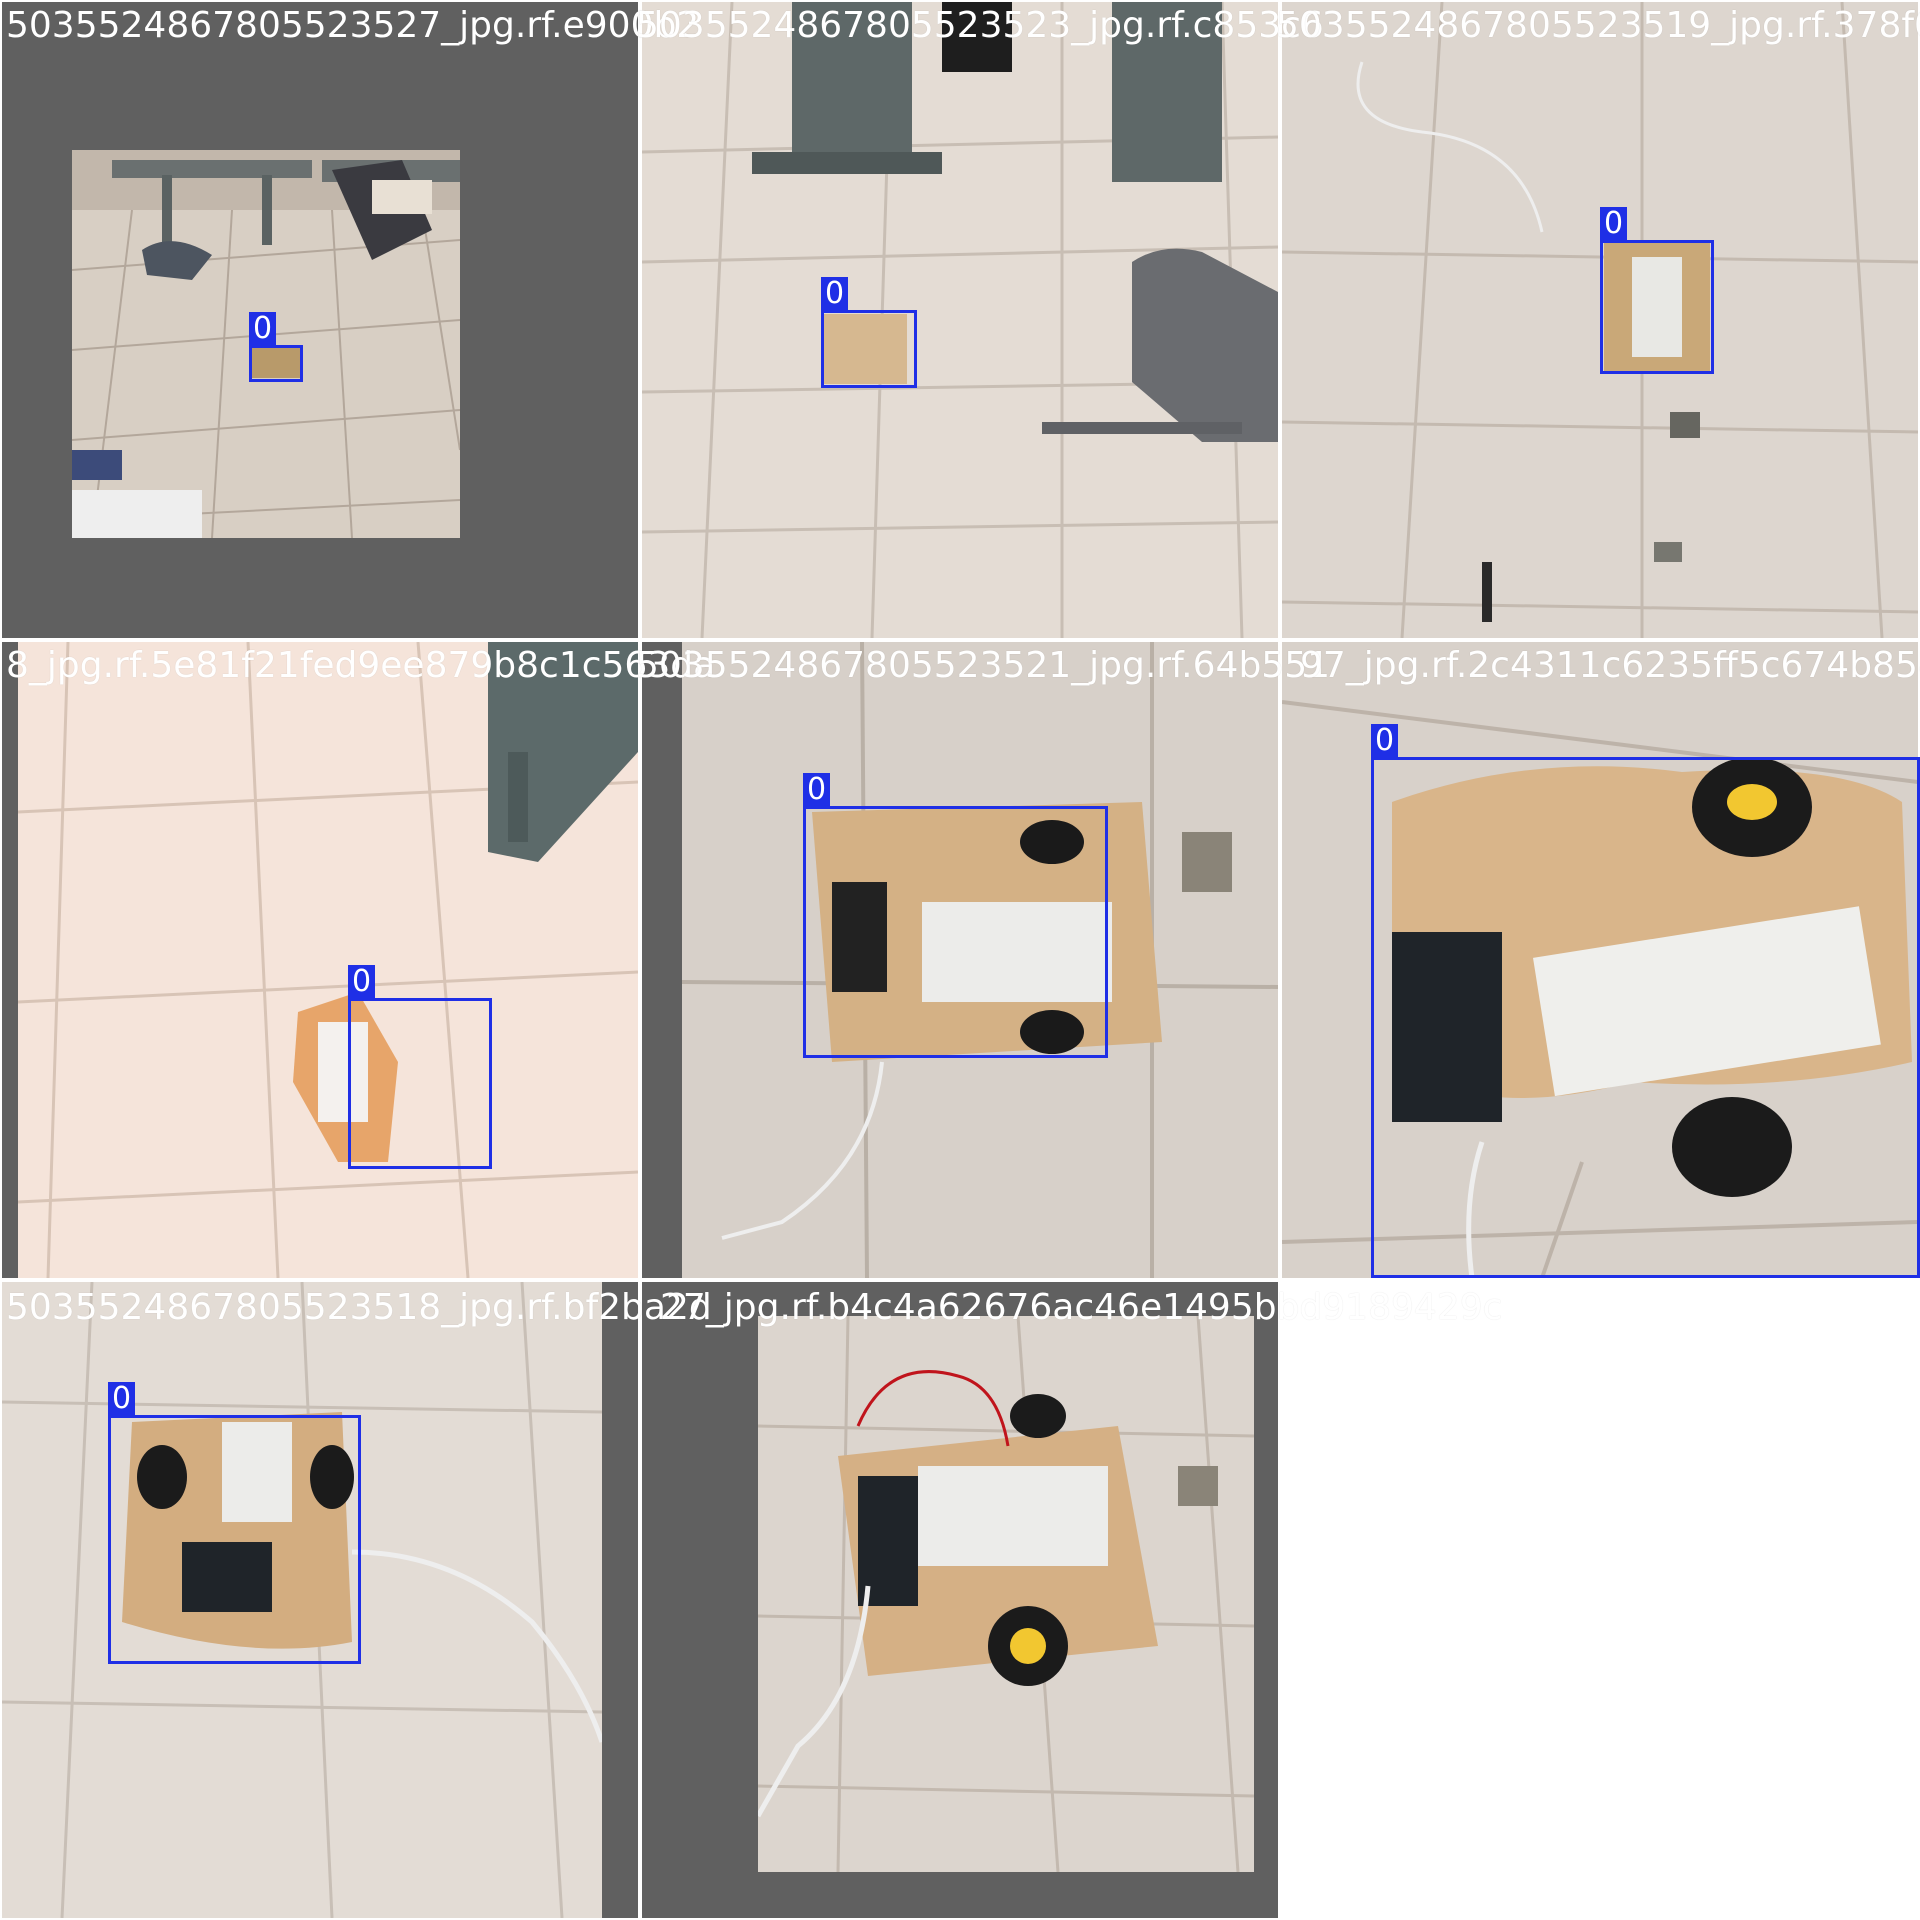  I want to click on bbox-label-3: 0, so click(1614, 224).